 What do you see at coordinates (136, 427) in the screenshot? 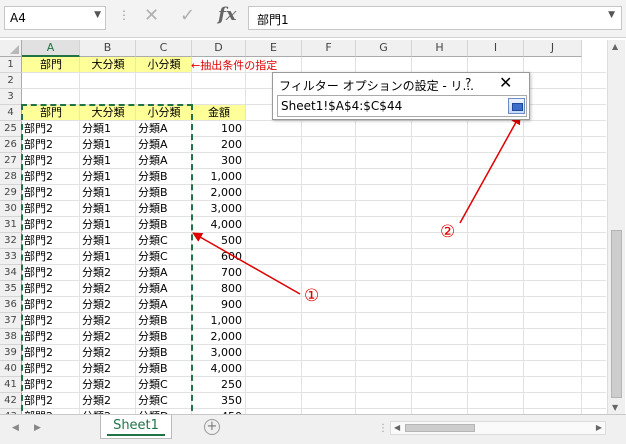
I see `sheet-tab: Sheet1` at bounding box center [136, 427].